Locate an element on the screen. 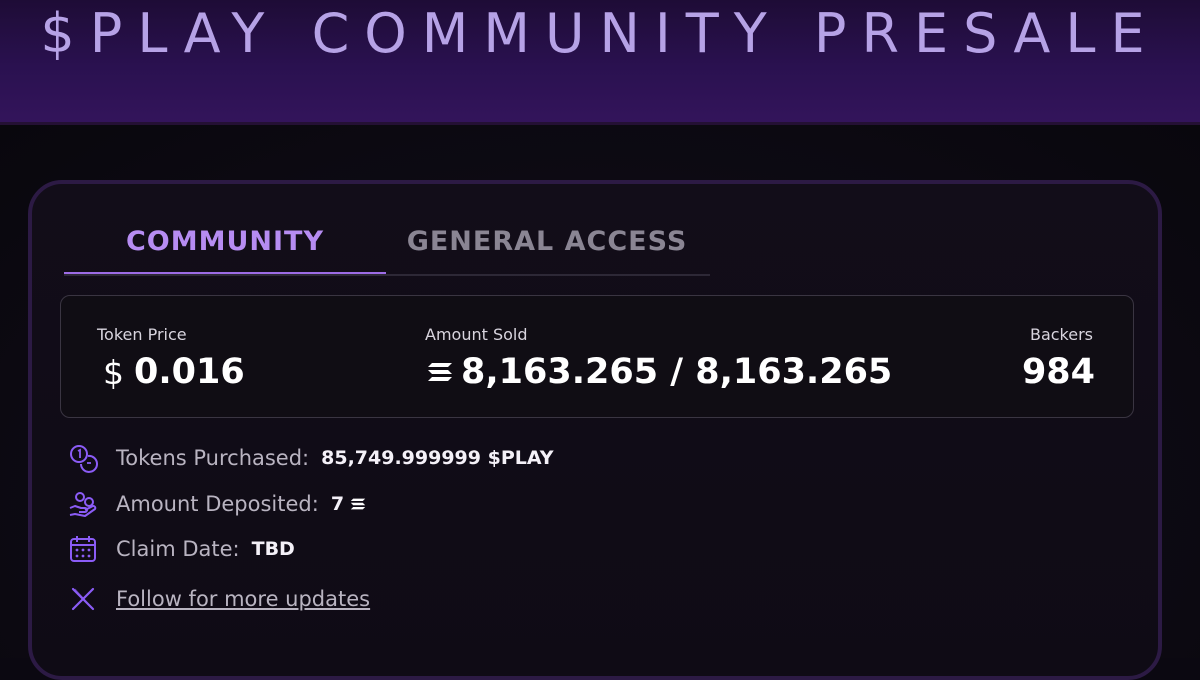  token-price-label: Token Price is located at coordinates (142, 334).